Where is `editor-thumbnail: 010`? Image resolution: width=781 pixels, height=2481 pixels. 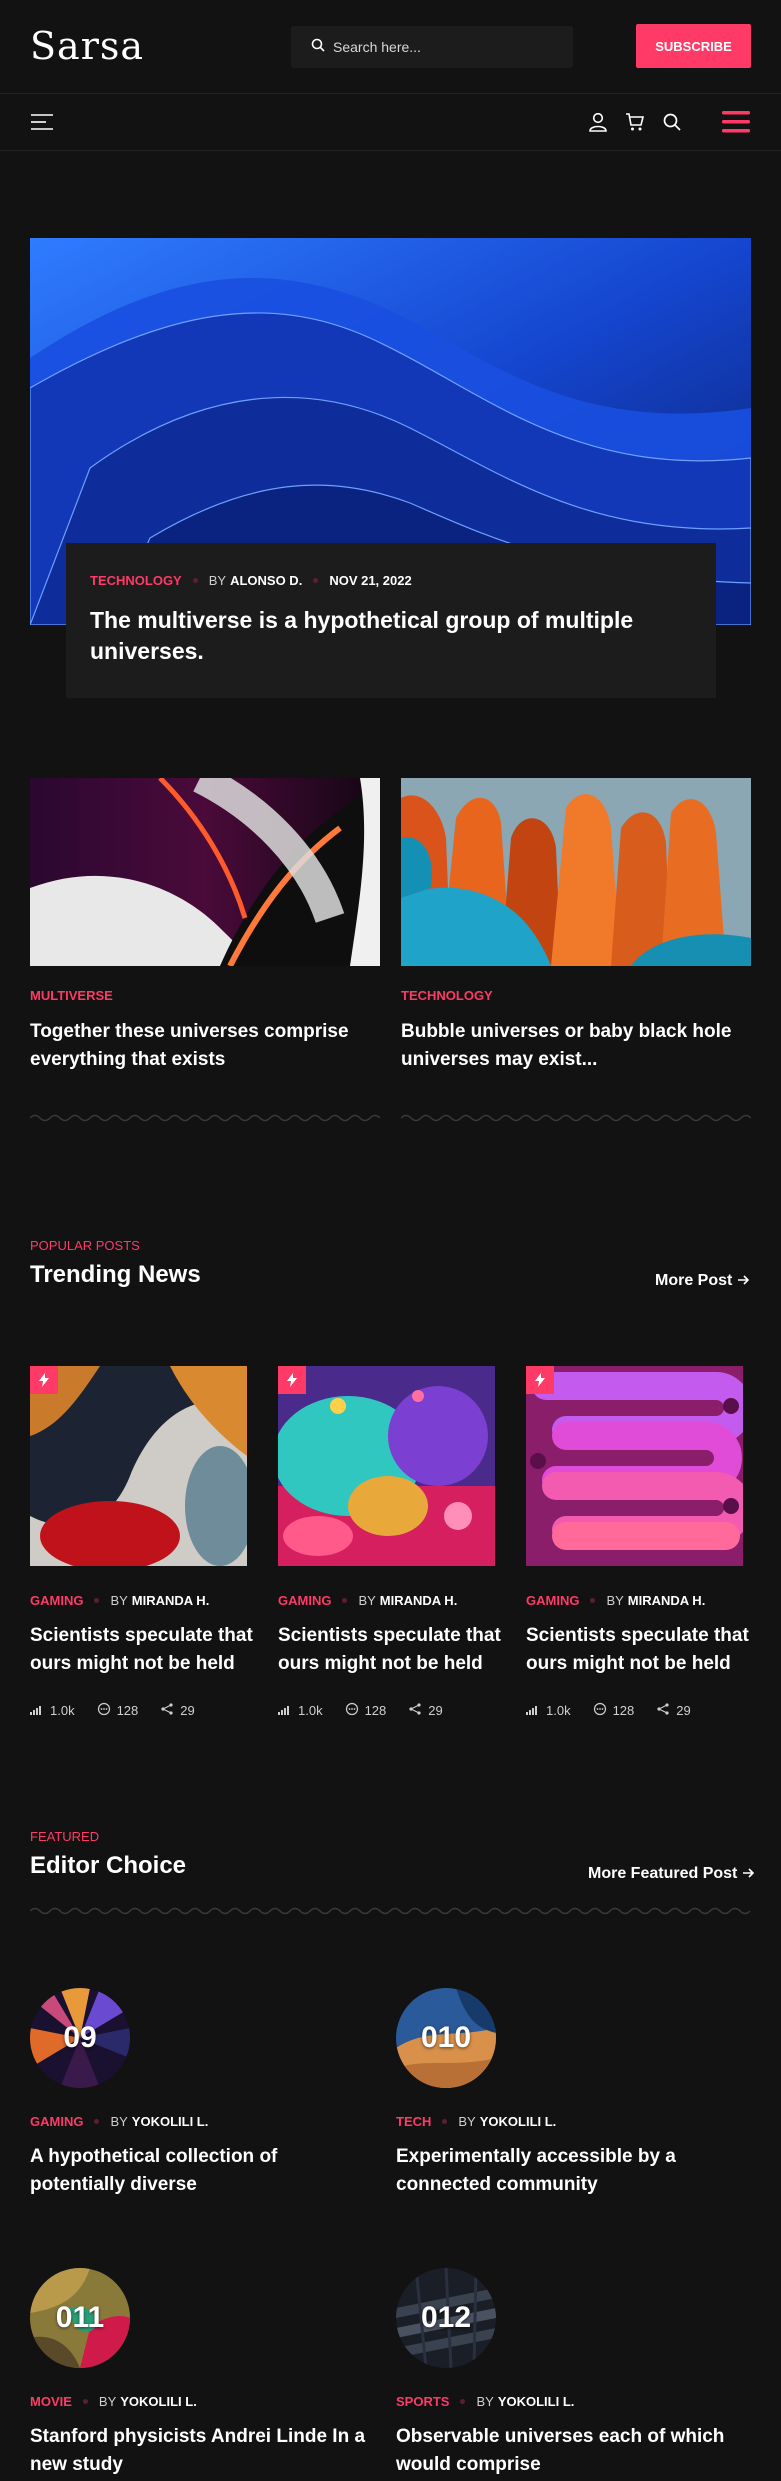
editor-thumbnail: 010 is located at coordinates (446, 2038).